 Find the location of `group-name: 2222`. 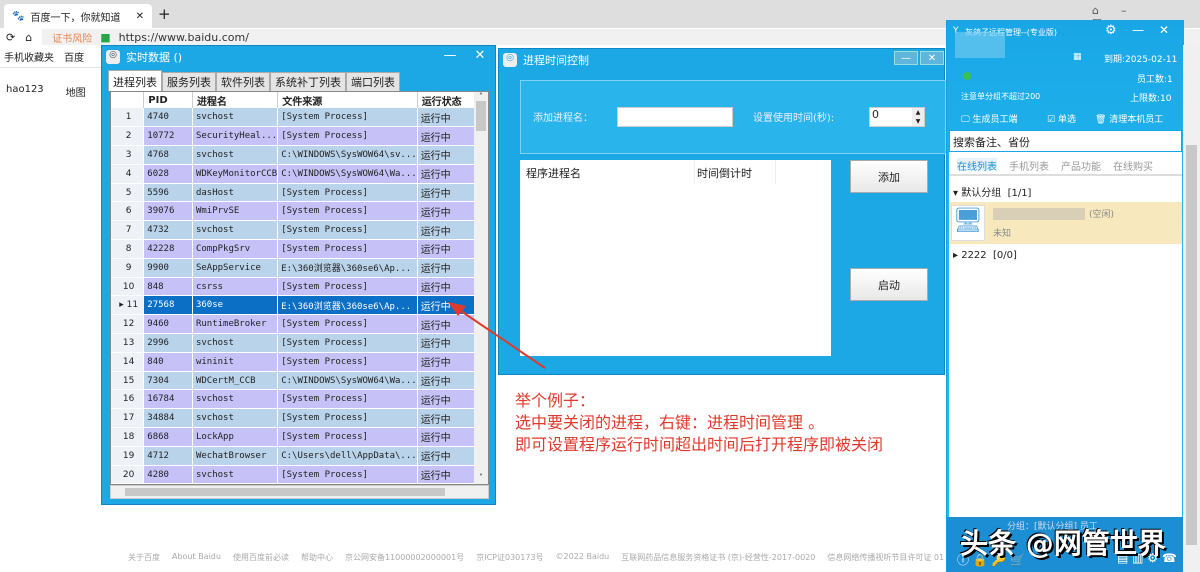

group-name: 2222 is located at coordinates (974, 255).